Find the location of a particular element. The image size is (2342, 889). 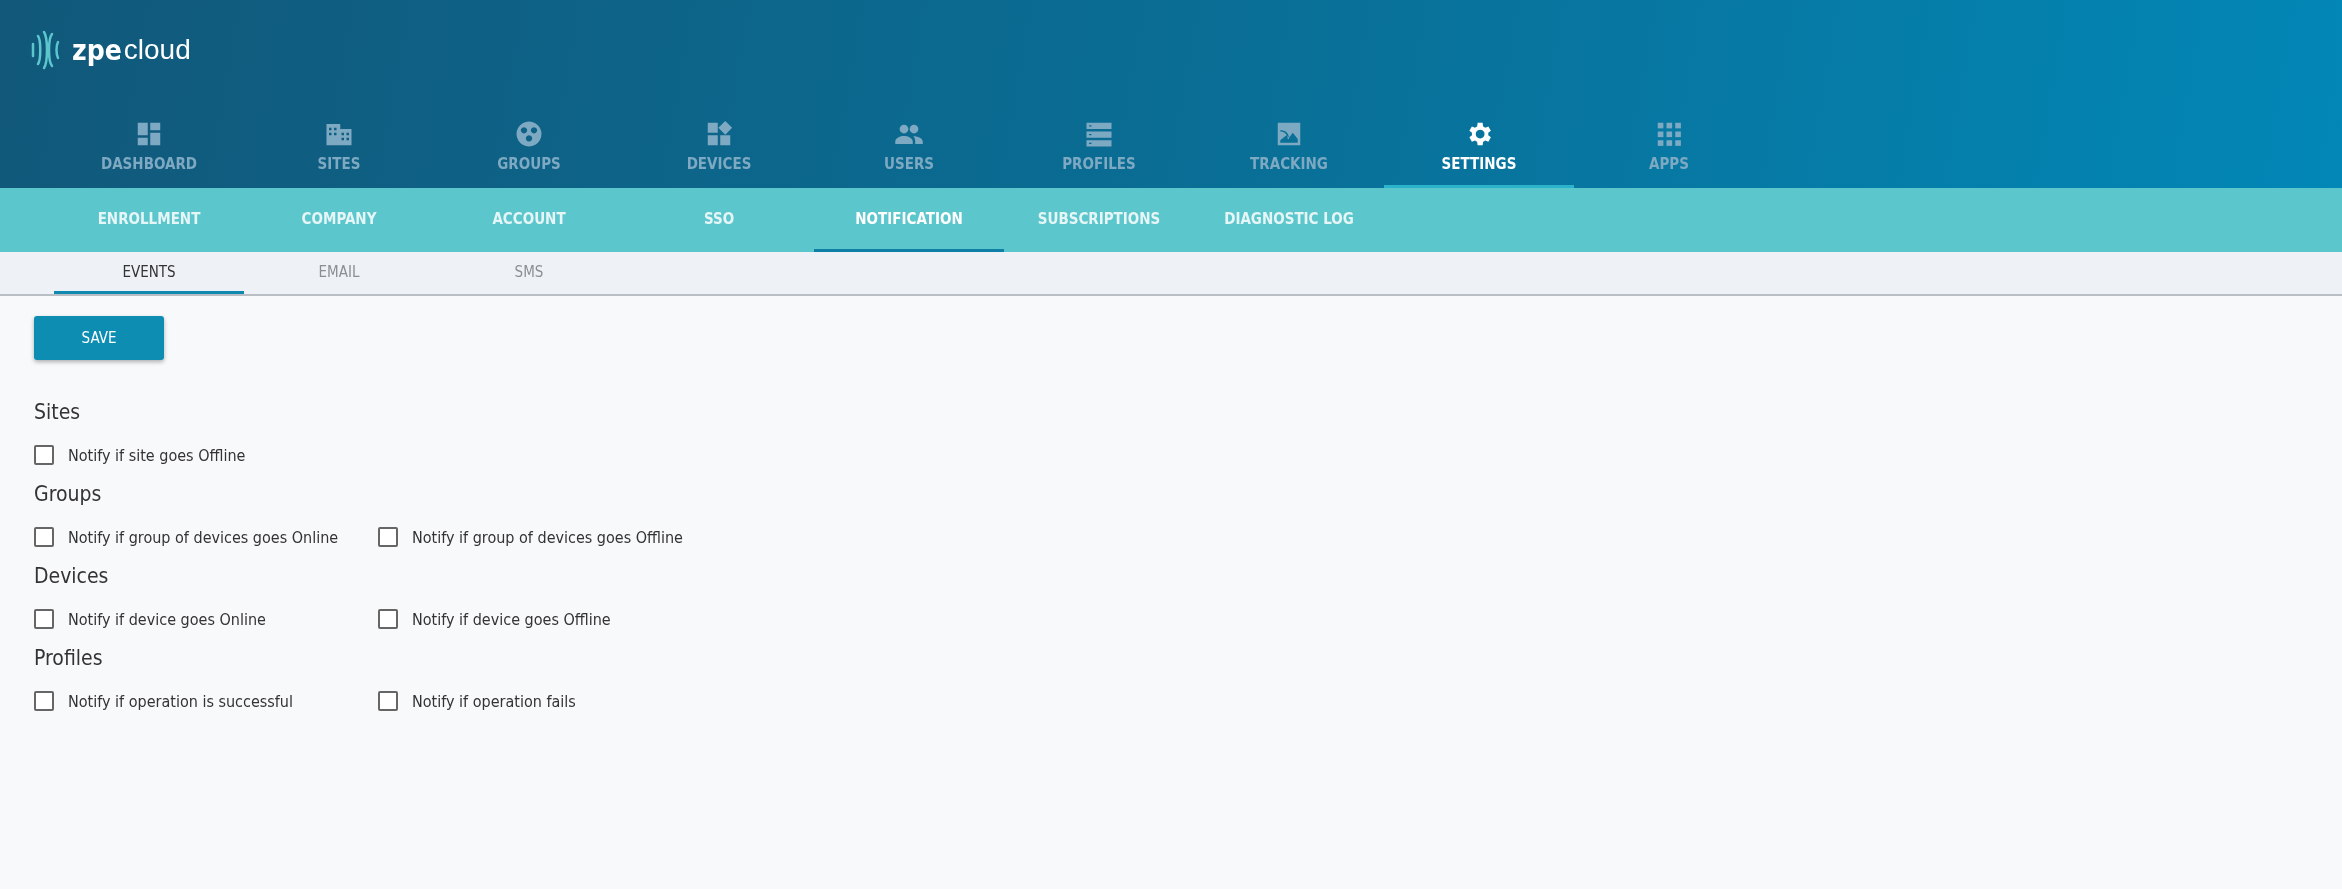

nav-tab: GROUPS is located at coordinates (529, 147).